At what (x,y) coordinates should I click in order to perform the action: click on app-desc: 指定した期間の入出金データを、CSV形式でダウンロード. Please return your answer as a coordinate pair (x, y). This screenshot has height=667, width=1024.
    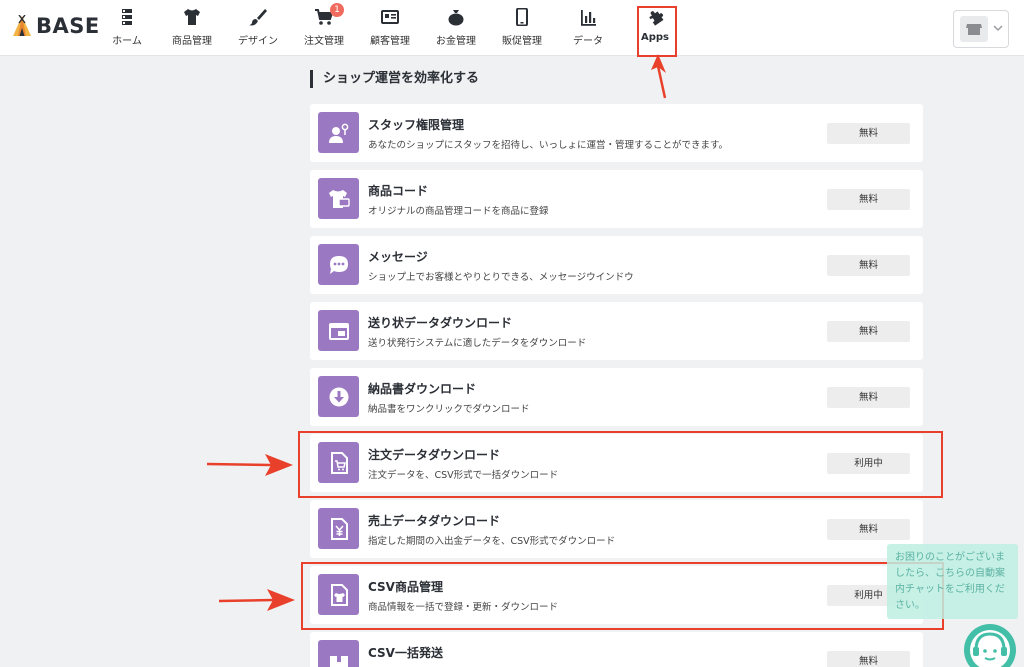
    Looking at the image, I should click on (492, 541).